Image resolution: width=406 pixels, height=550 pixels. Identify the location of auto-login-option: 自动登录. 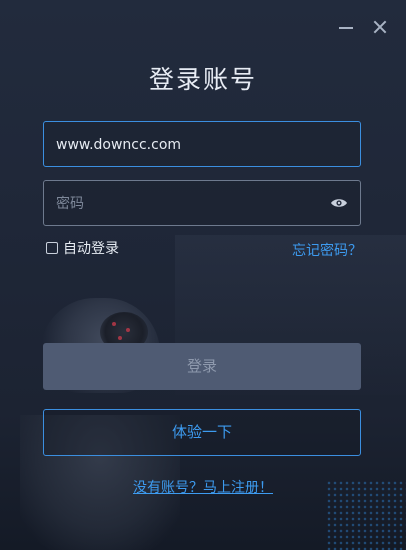
(82, 248).